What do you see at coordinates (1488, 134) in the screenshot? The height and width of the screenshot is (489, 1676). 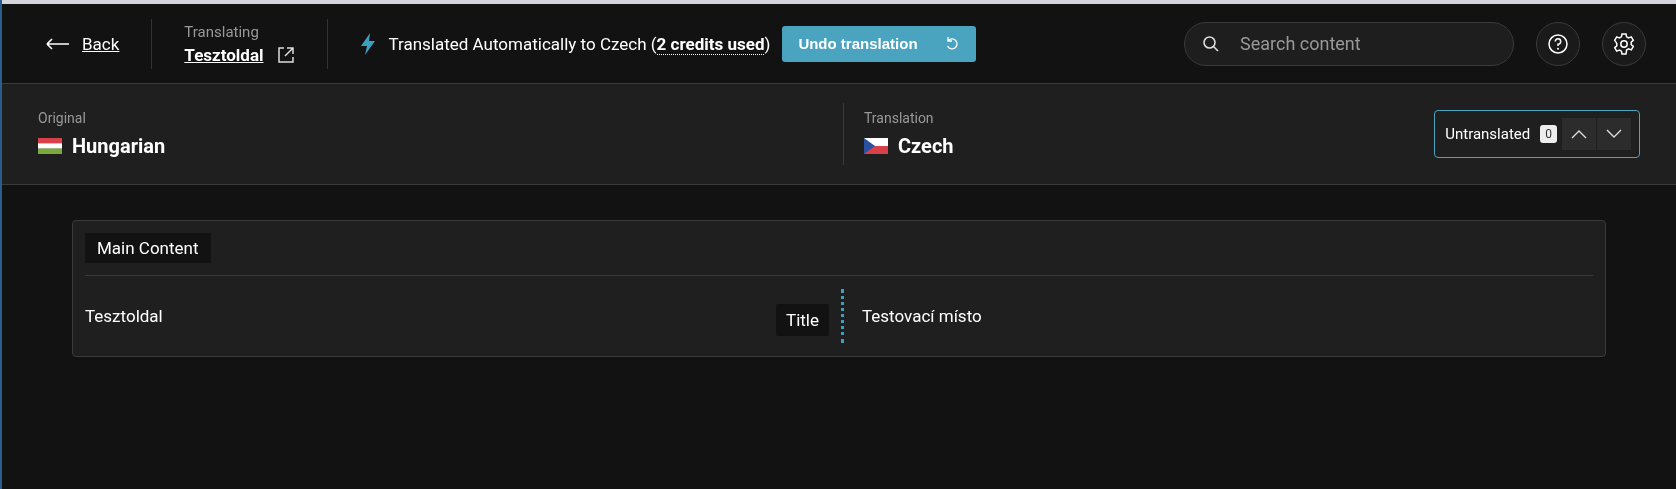 I see `untranslated-label: Untranslated` at bounding box center [1488, 134].